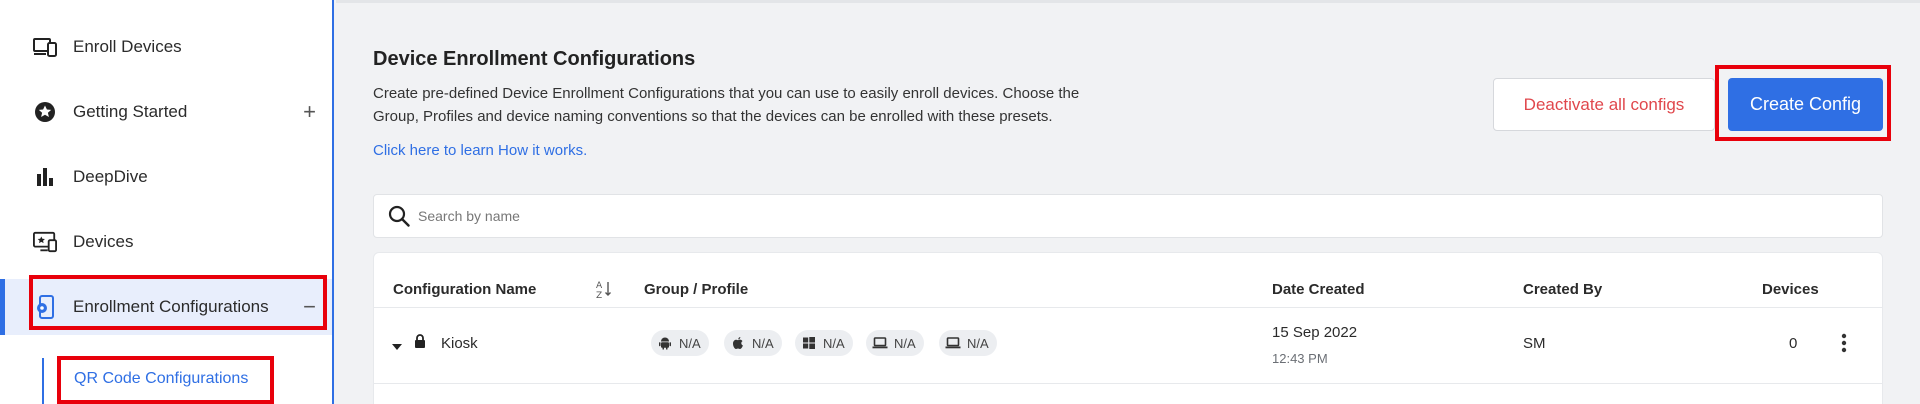  Describe the element at coordinates (127, 46) in the screenshot. I see `sidebar-item-label: Enroll Devices` at that location.